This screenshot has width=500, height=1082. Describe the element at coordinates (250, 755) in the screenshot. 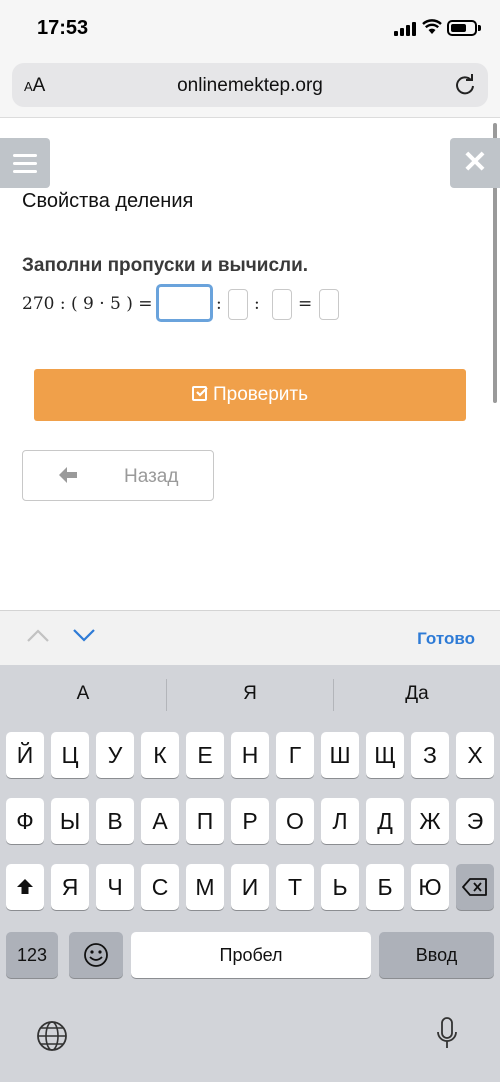

I see `key: Н` at that location.